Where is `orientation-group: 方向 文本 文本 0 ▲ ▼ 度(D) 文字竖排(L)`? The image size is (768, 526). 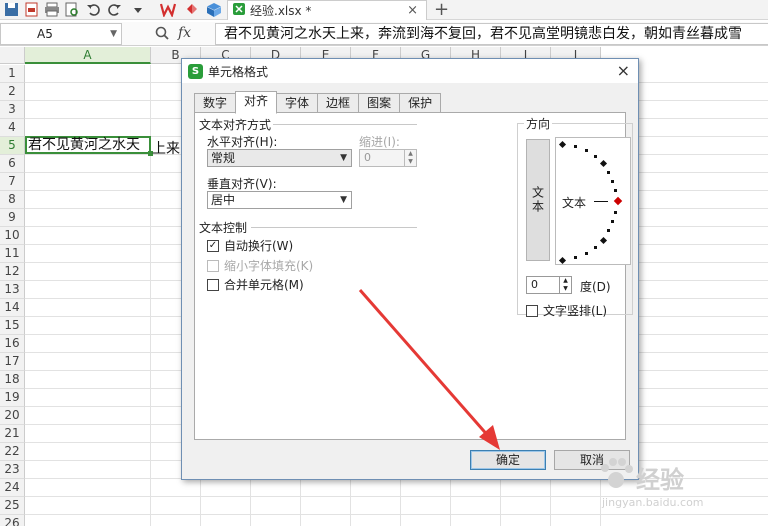
orientation-group: 方向 文本 文本 0 ▲ ▼ 度(D) 文字竖排(L) is located at coordinates (575, 216).